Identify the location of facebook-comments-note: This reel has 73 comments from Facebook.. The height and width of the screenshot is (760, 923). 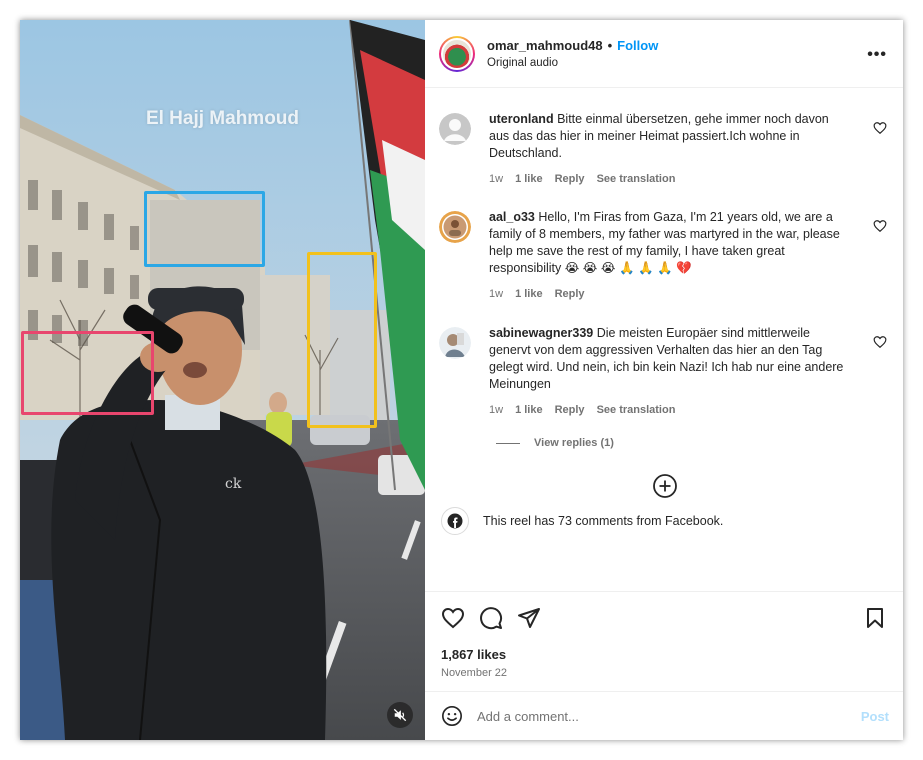
(582, 521).